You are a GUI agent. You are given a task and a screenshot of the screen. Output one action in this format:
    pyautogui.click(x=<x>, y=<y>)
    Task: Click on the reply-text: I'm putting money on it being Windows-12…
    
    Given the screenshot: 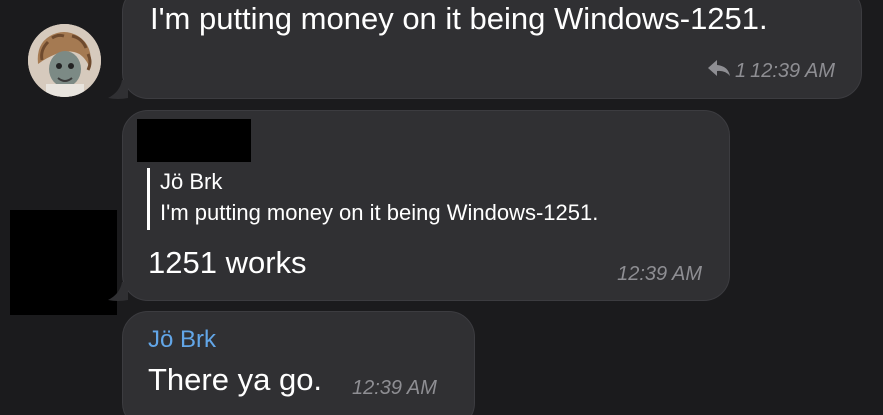 What is the action you would take?
    pyautogui.click(x=379, y=212)
    